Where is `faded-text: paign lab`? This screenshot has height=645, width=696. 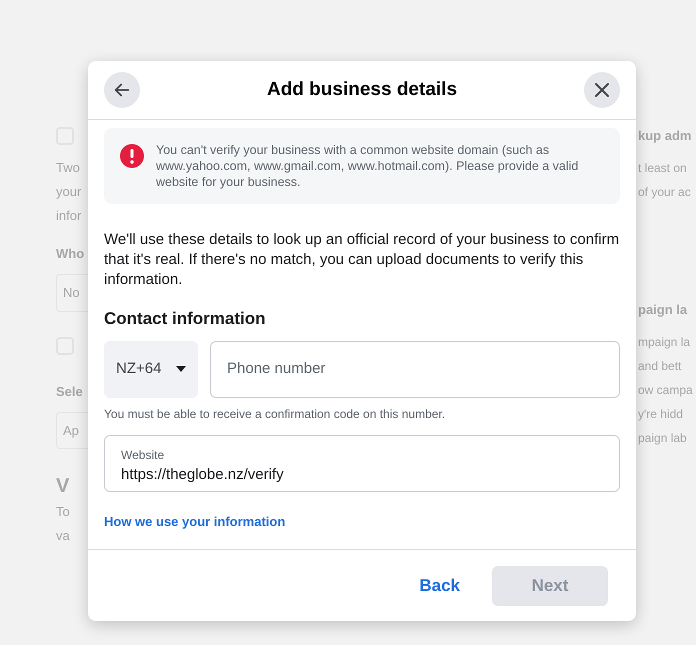
faded-text: paign lab is located at coordinates (662, 438).